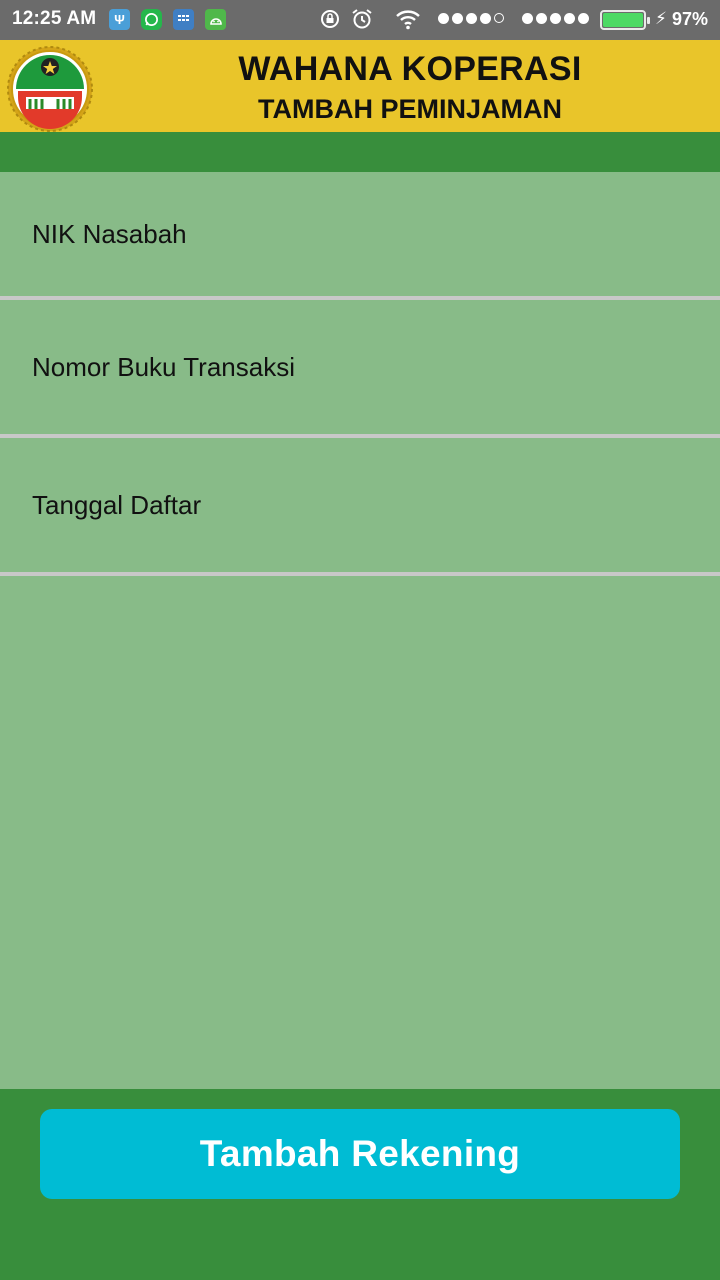  I want to click on status-time: 12:25 AM, so click(54, 18).